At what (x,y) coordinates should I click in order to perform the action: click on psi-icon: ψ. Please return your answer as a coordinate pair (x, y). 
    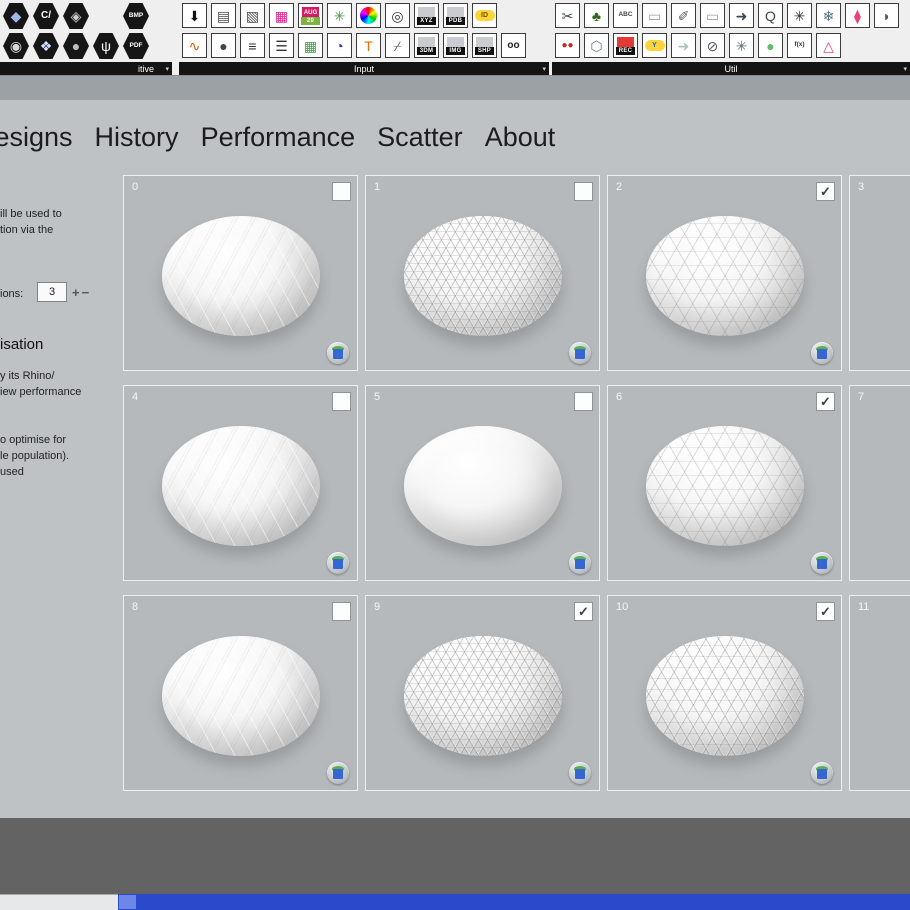
    Looking at the image, I should click on (106, 46).